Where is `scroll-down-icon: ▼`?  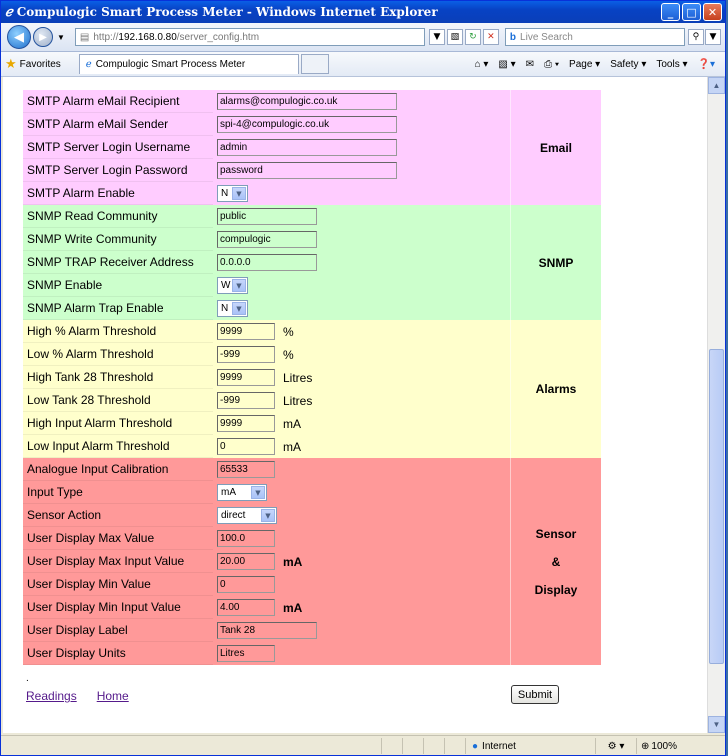
scroll-down-icon: ▼ is located at coordinates (716, 724).